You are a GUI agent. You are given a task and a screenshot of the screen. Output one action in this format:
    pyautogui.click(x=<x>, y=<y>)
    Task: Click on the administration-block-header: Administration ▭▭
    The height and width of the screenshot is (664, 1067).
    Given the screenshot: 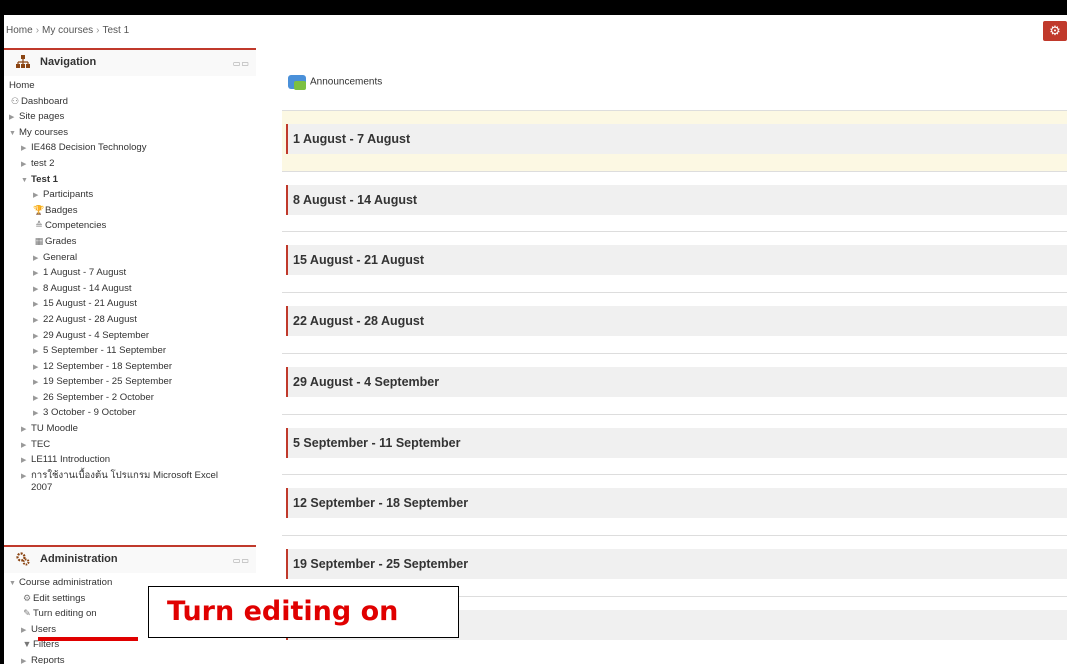 What is the action you would take?
    pyautogui.click(x=130, y=560)
    